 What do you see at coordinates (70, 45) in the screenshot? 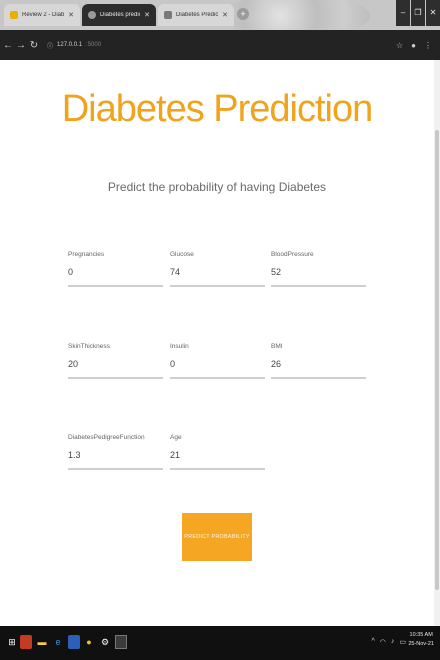
I see `url-host: 127.0.0.1` at bounding box center [70, 45].